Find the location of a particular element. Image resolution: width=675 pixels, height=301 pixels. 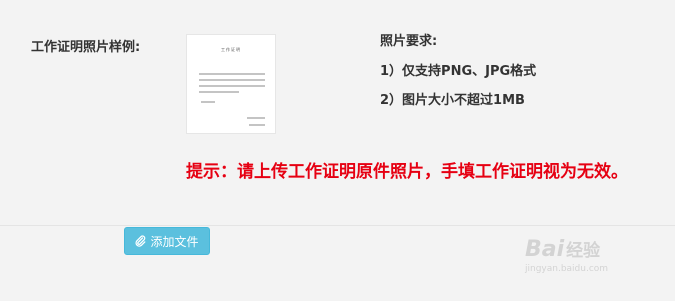

add-file-button: 添加文件 is located at coordinates (167, 241).